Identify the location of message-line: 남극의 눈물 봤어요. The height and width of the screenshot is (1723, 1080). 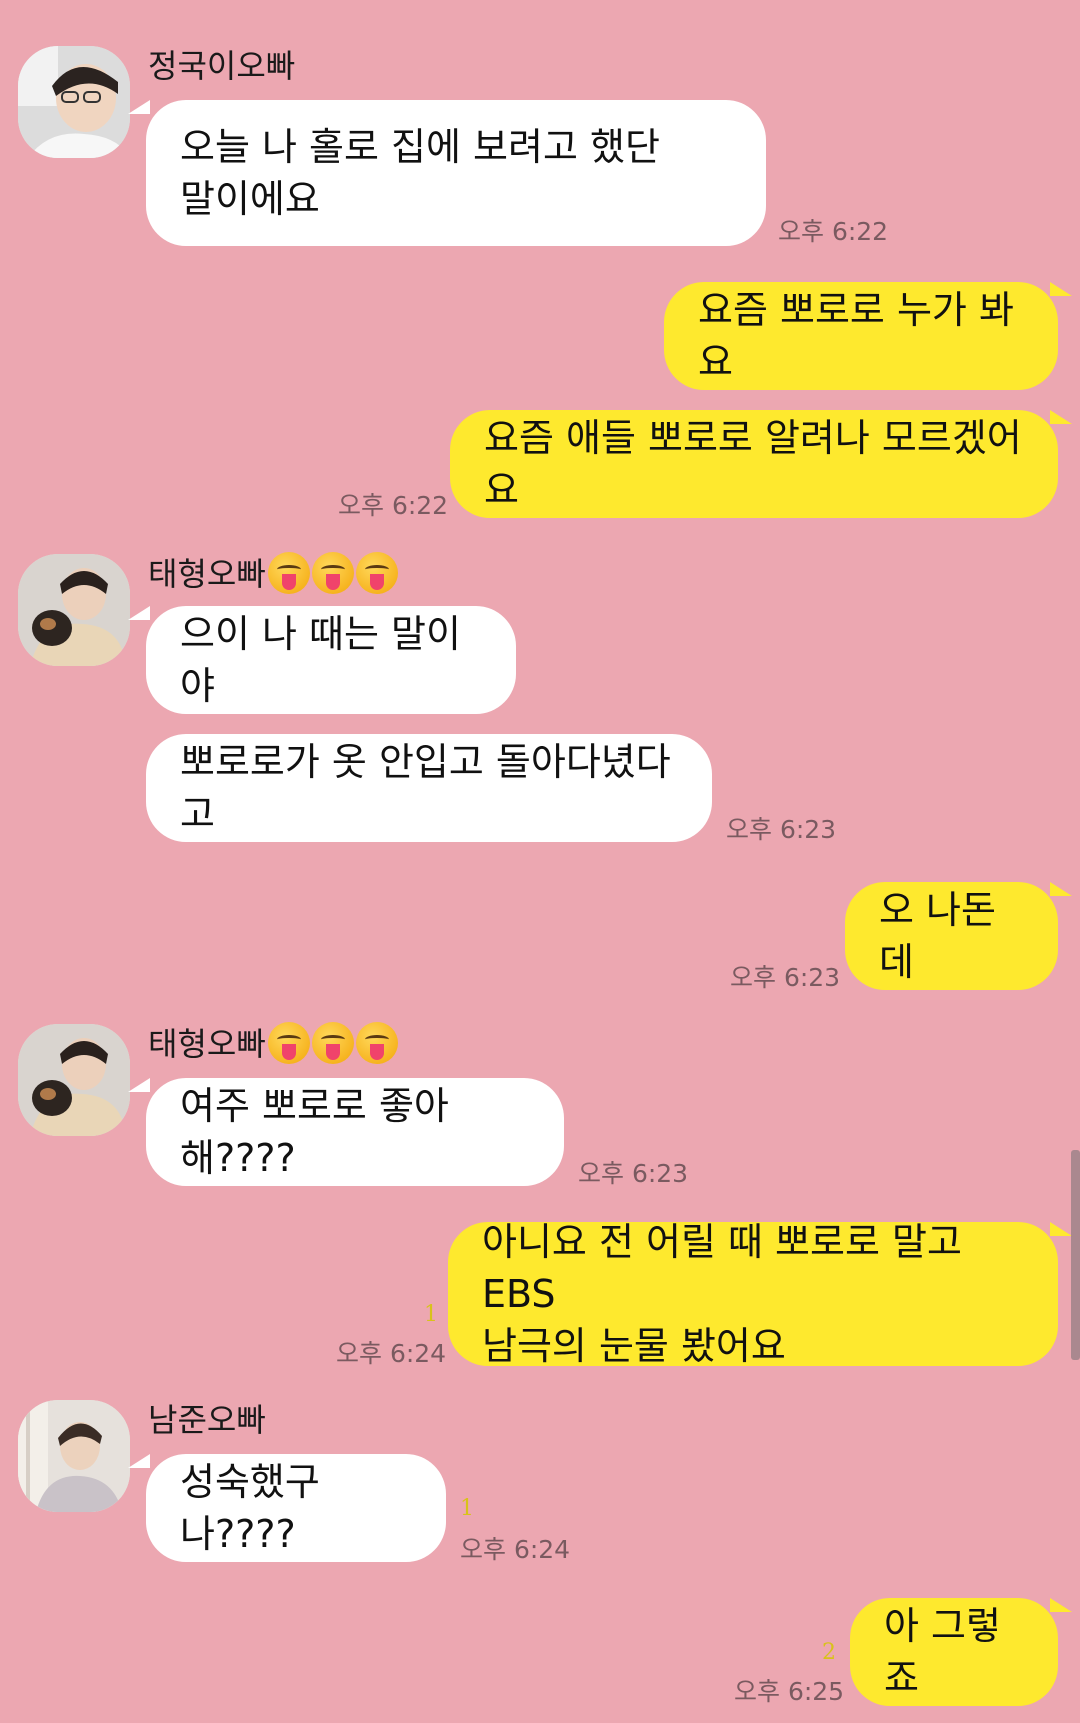
(634, 1346).